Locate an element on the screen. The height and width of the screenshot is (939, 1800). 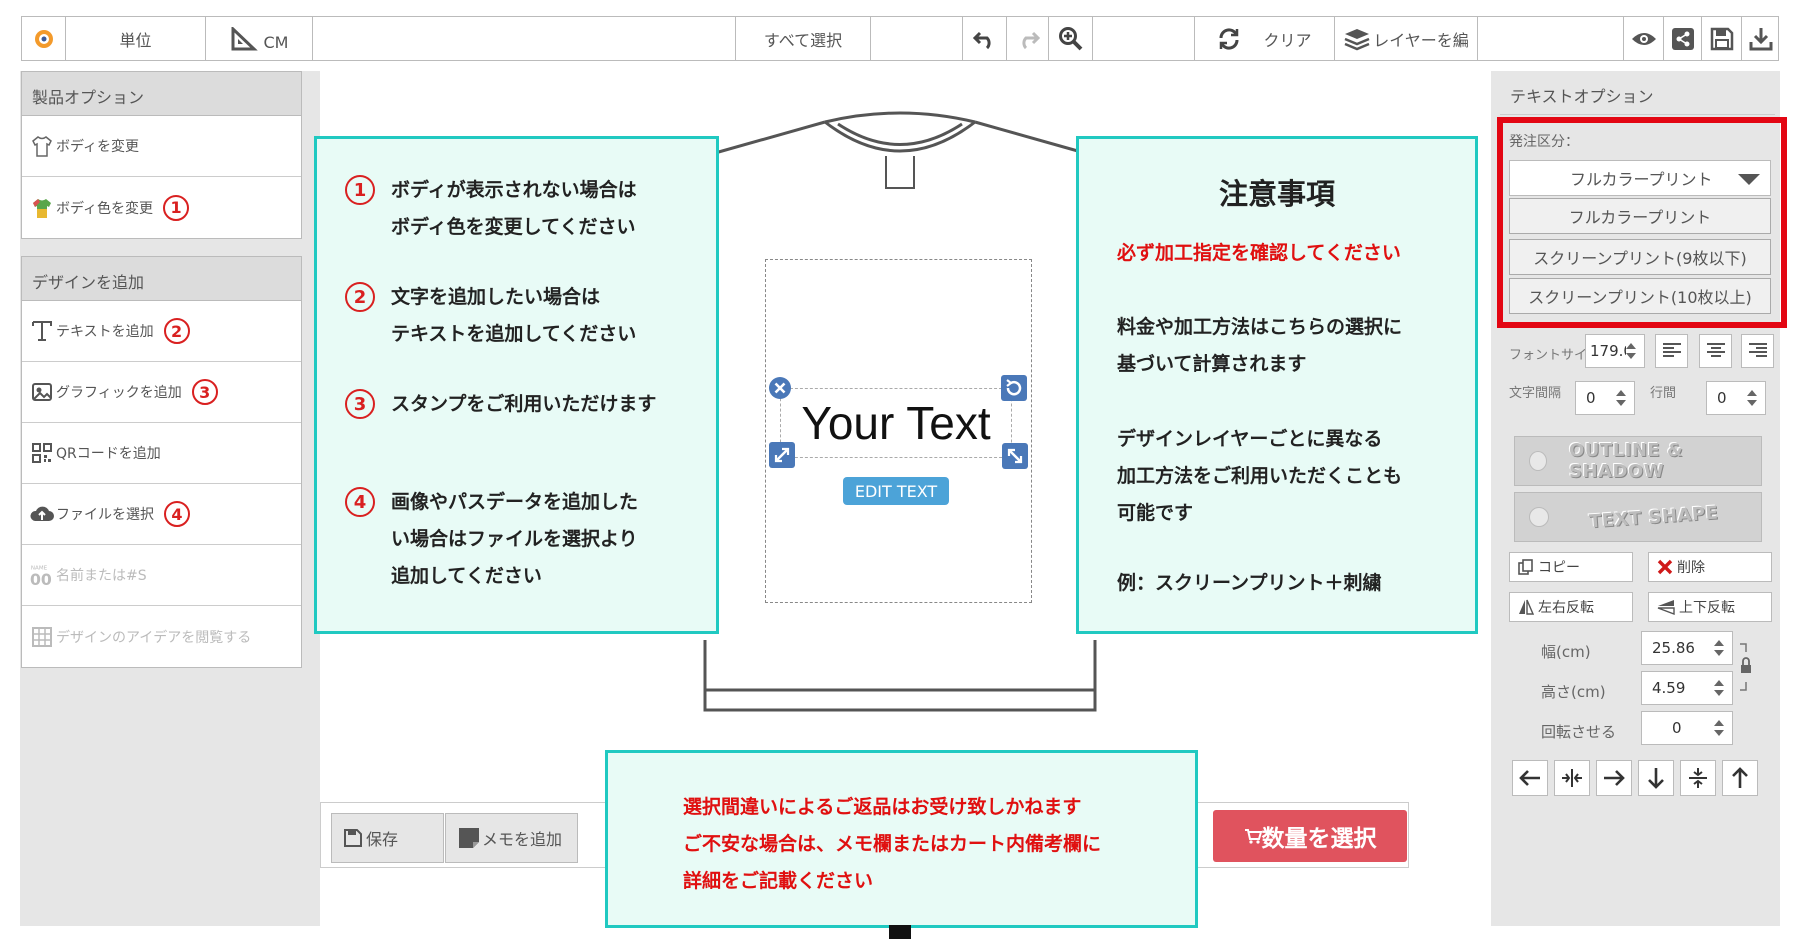
unit-selector: CM is located at coordinates (259, 38).